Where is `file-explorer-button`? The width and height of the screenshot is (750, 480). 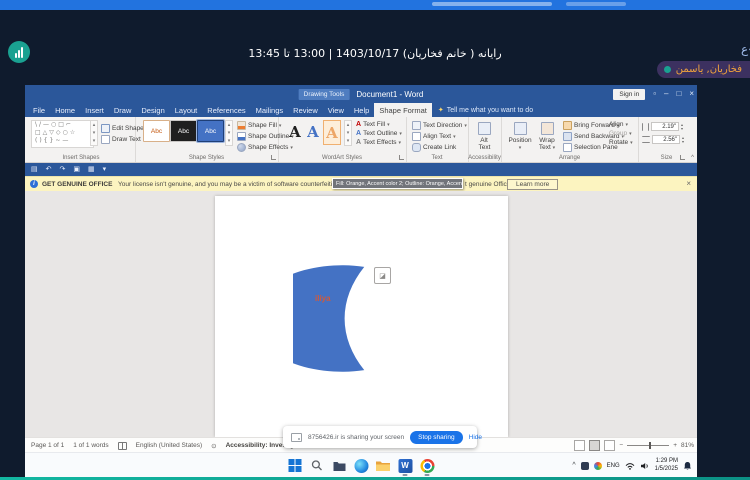
file-explorer-button is located at coordinates (383, 465).